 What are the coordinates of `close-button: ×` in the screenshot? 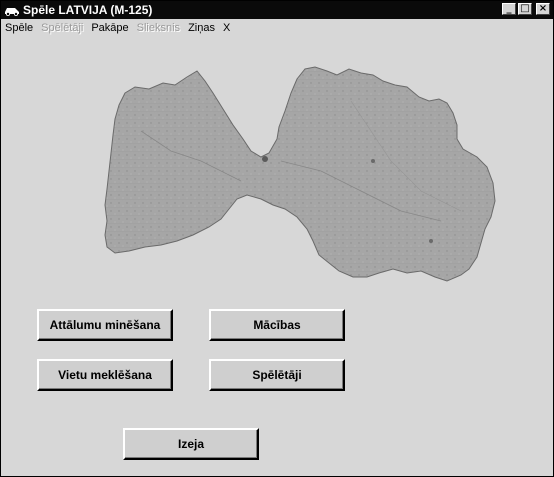 It's located at (543, 9).